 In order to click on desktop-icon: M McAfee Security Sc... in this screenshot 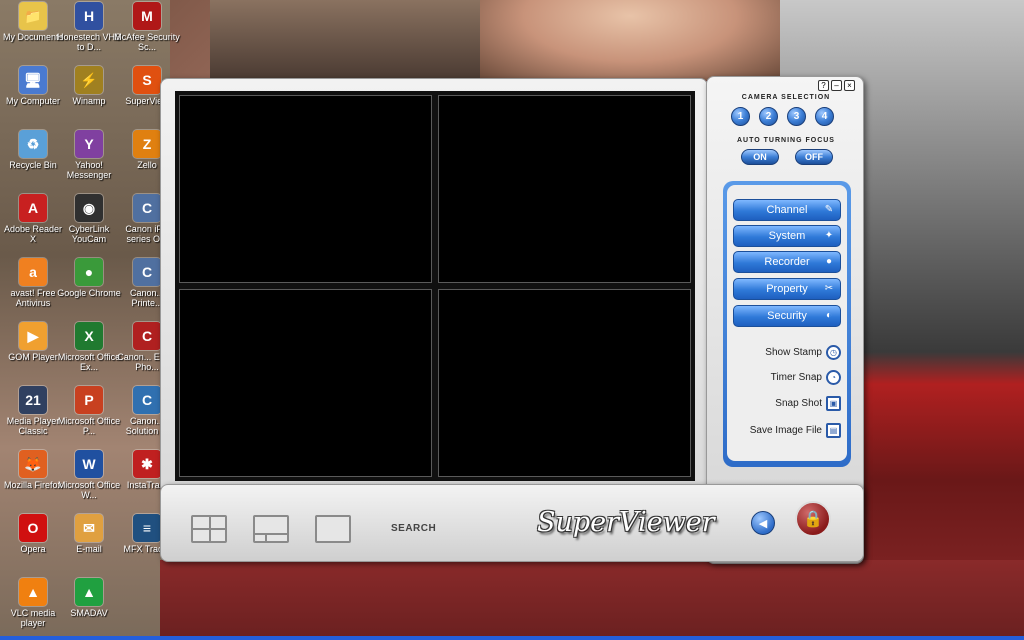, I will do `click(147, 27)`.